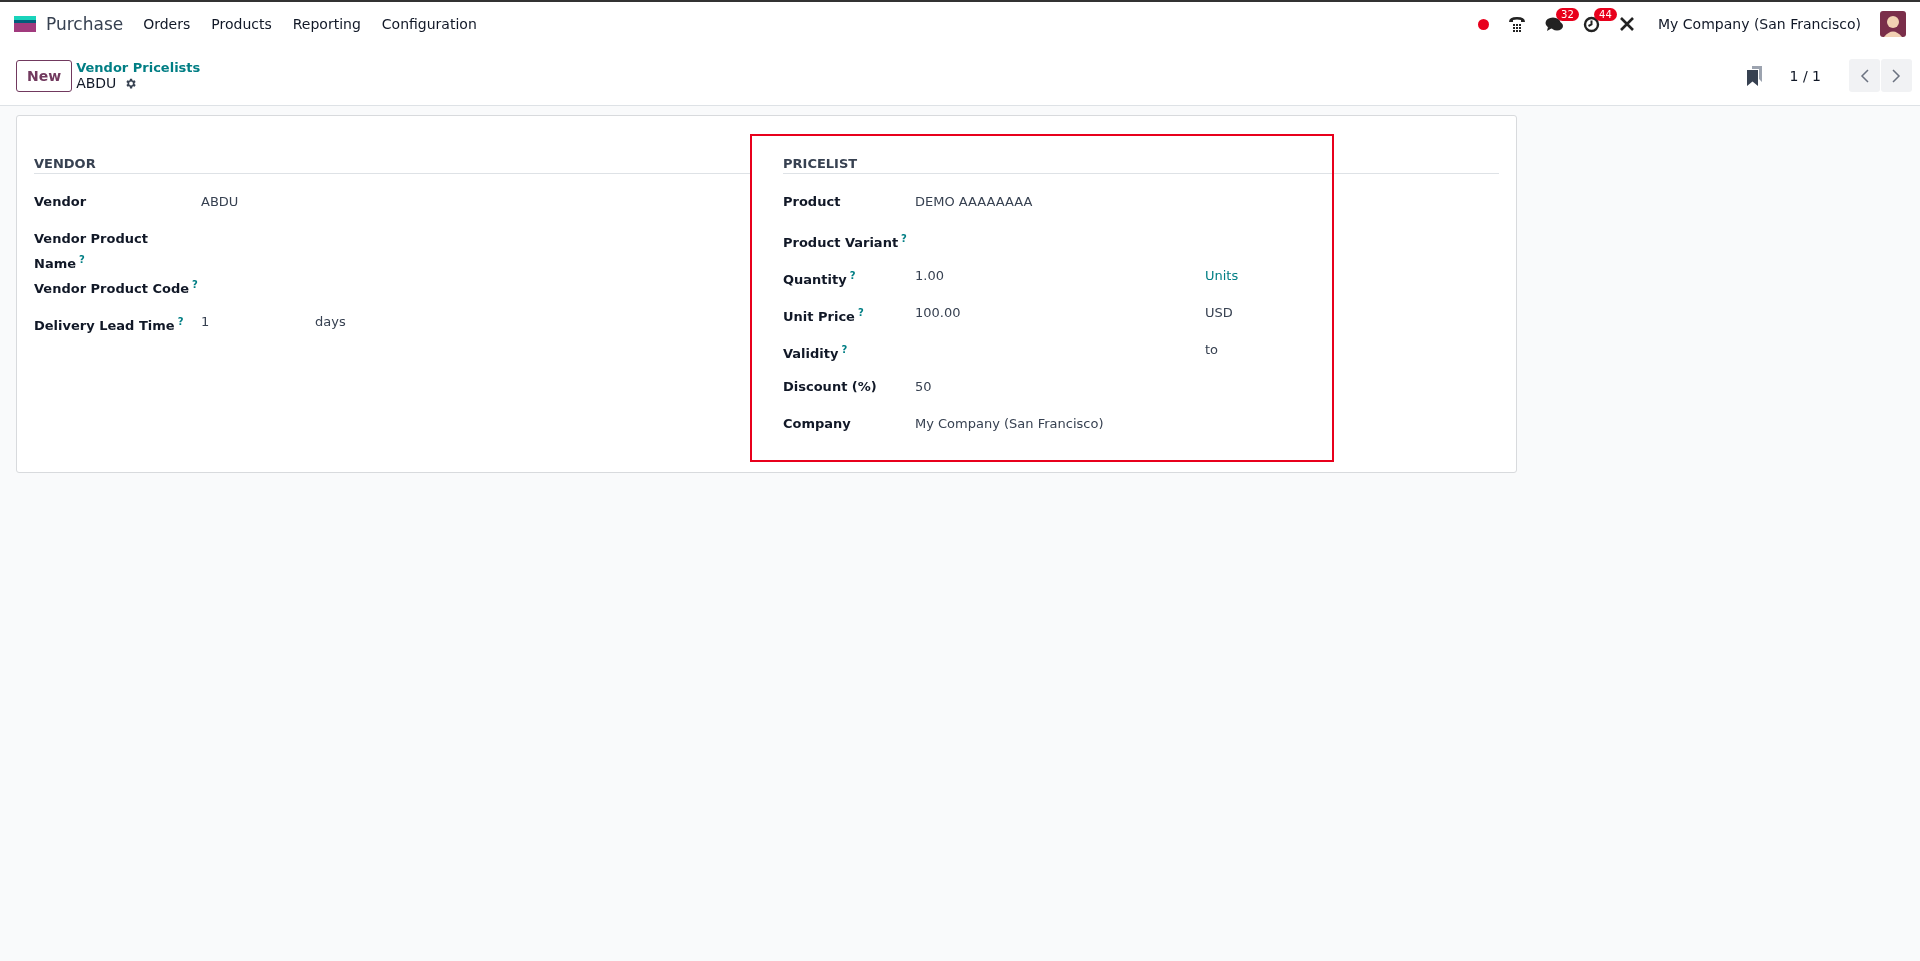  Describe the element at coordinates (816, 353) in the screenshot. I see `field-label: Validity $^{?}$` at that location.